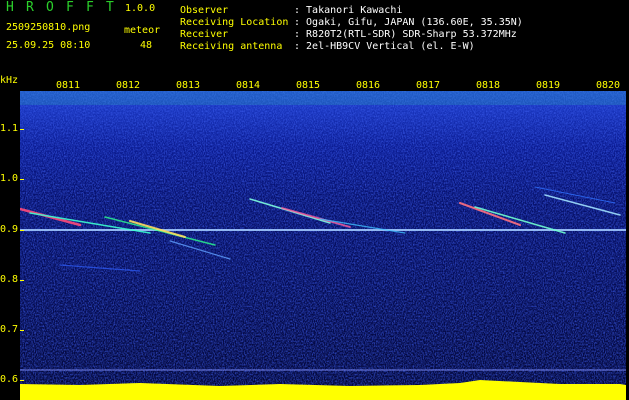  What do you see at coordinates (48, 45) in the screenshot?
I see `date-time: 25.09.25 08:10` at bounding box center [48, 45].